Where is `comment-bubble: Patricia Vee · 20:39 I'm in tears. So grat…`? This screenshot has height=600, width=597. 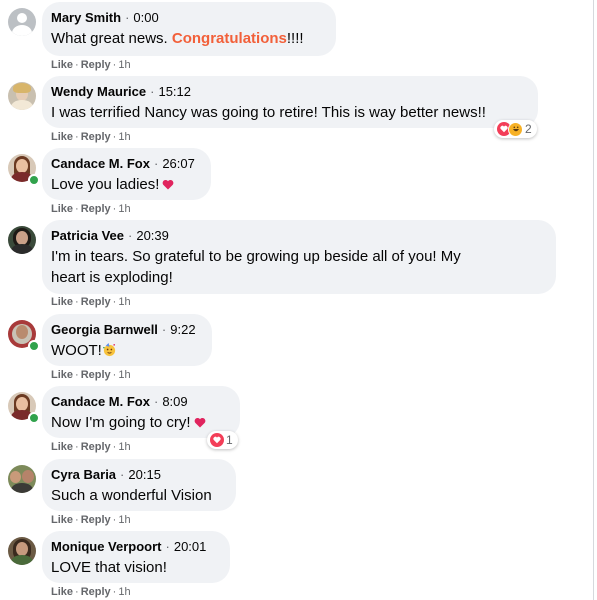
comment-bubble: Patricia Vee · 20:39 I'm in tears. So grat… is located at coordinates (299, 257).